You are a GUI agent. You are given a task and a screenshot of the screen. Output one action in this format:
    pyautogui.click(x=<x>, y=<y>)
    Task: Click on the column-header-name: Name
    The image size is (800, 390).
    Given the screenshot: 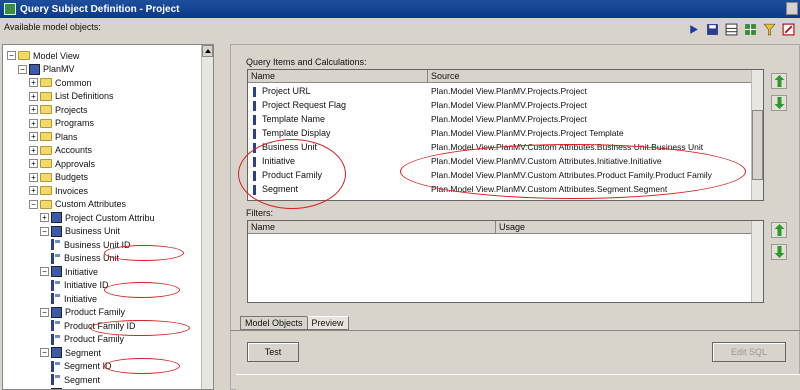 What is the action you would take?
    pyautogui.click(x=338, y=76)
    